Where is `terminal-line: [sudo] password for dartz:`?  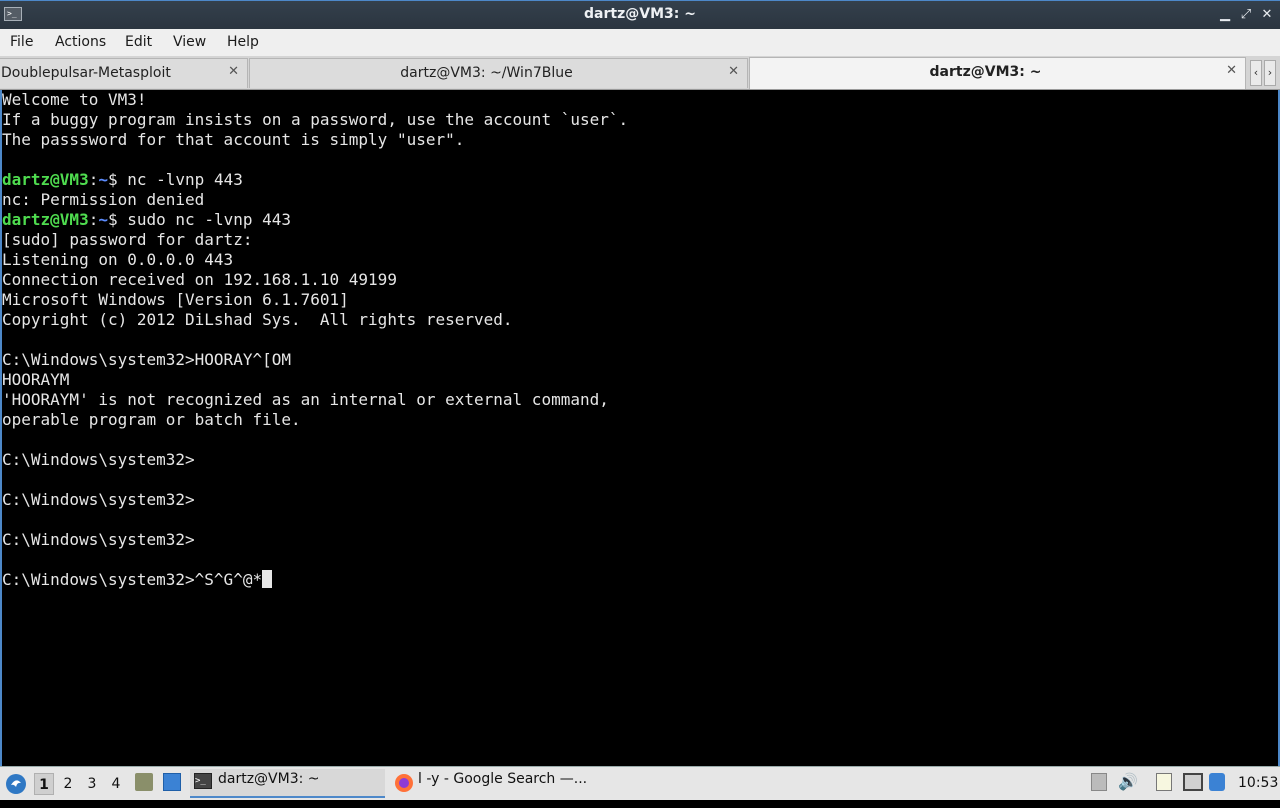 terminal-line: [sudo] password for dartz: is located at coordinates (640, 240).